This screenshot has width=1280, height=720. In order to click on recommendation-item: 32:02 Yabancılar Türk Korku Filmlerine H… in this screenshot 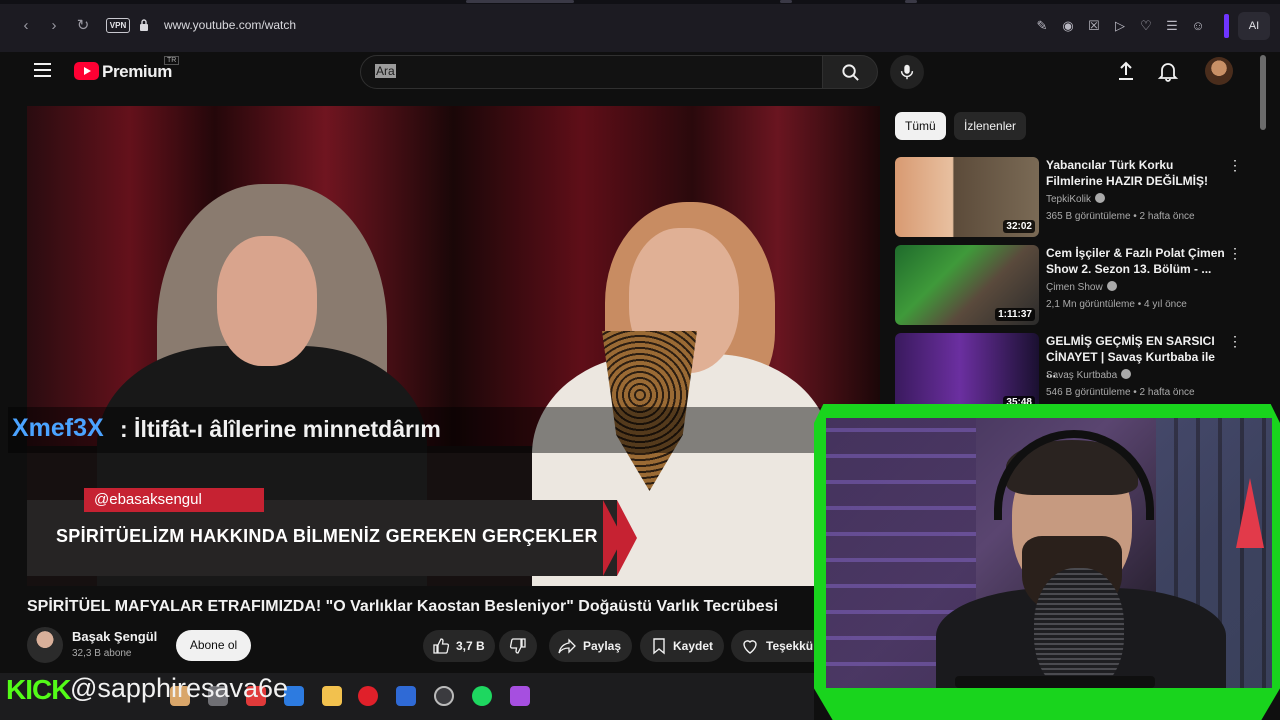, I will do `click(1080, 198)`.